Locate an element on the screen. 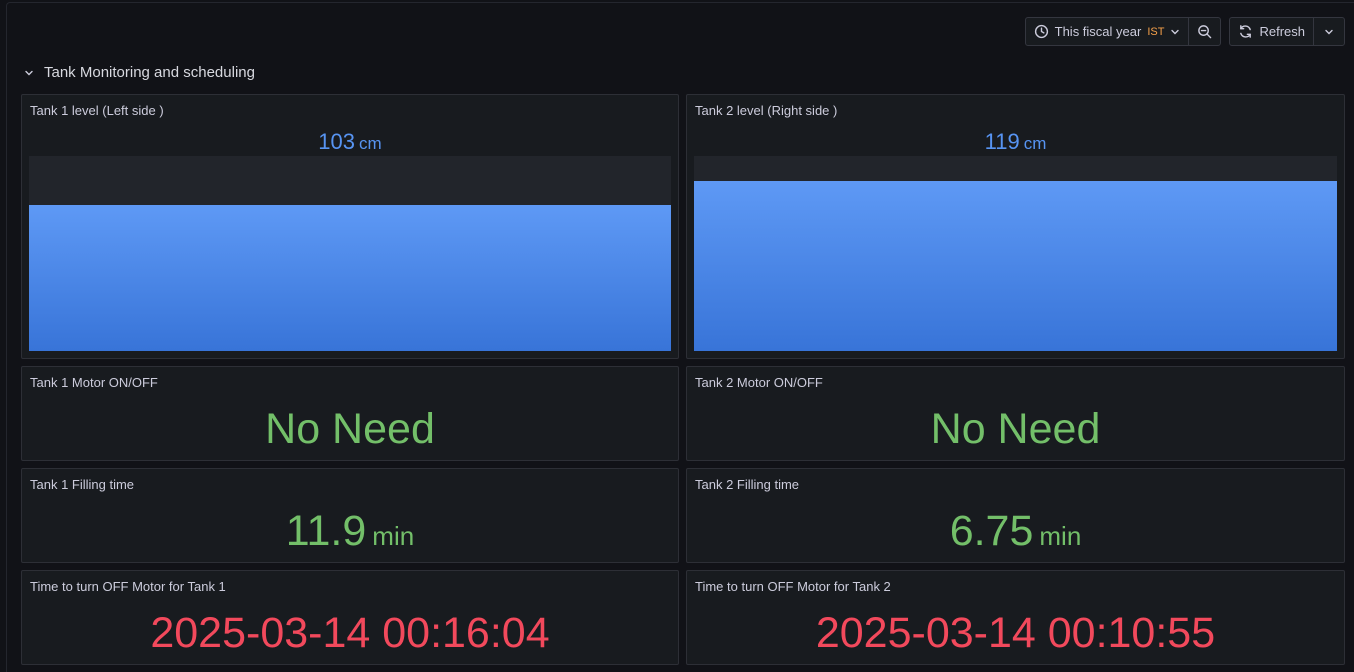 This screenshot has width=1354, height=672. row-collapse-toggle: Tank Monitoring and scheduling is located at coordinates (139, 72).